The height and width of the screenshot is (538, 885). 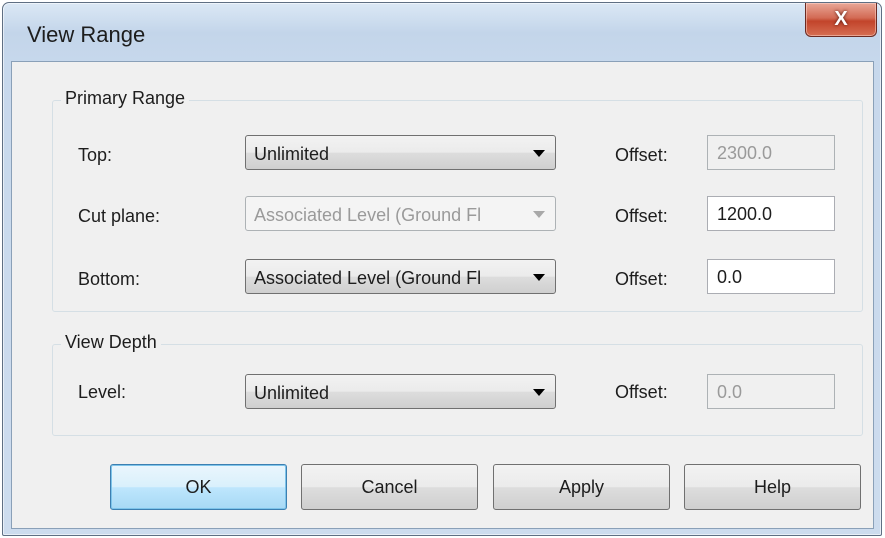 What do you see at coordinates (368, 215) in the screenshot?
I see `cut-plane-level-combo-value: Associated Level (Ground Fl` at bounding box center [368, 215].